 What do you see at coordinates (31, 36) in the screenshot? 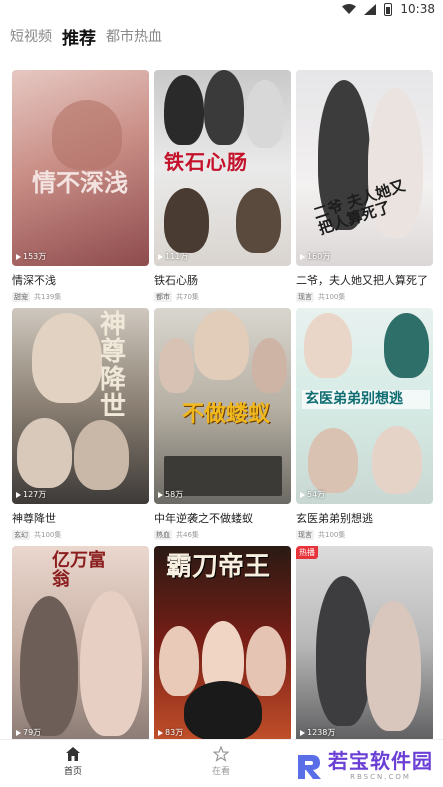
I see `tab-short-video: 短视频` at bounding box center [31, 36].